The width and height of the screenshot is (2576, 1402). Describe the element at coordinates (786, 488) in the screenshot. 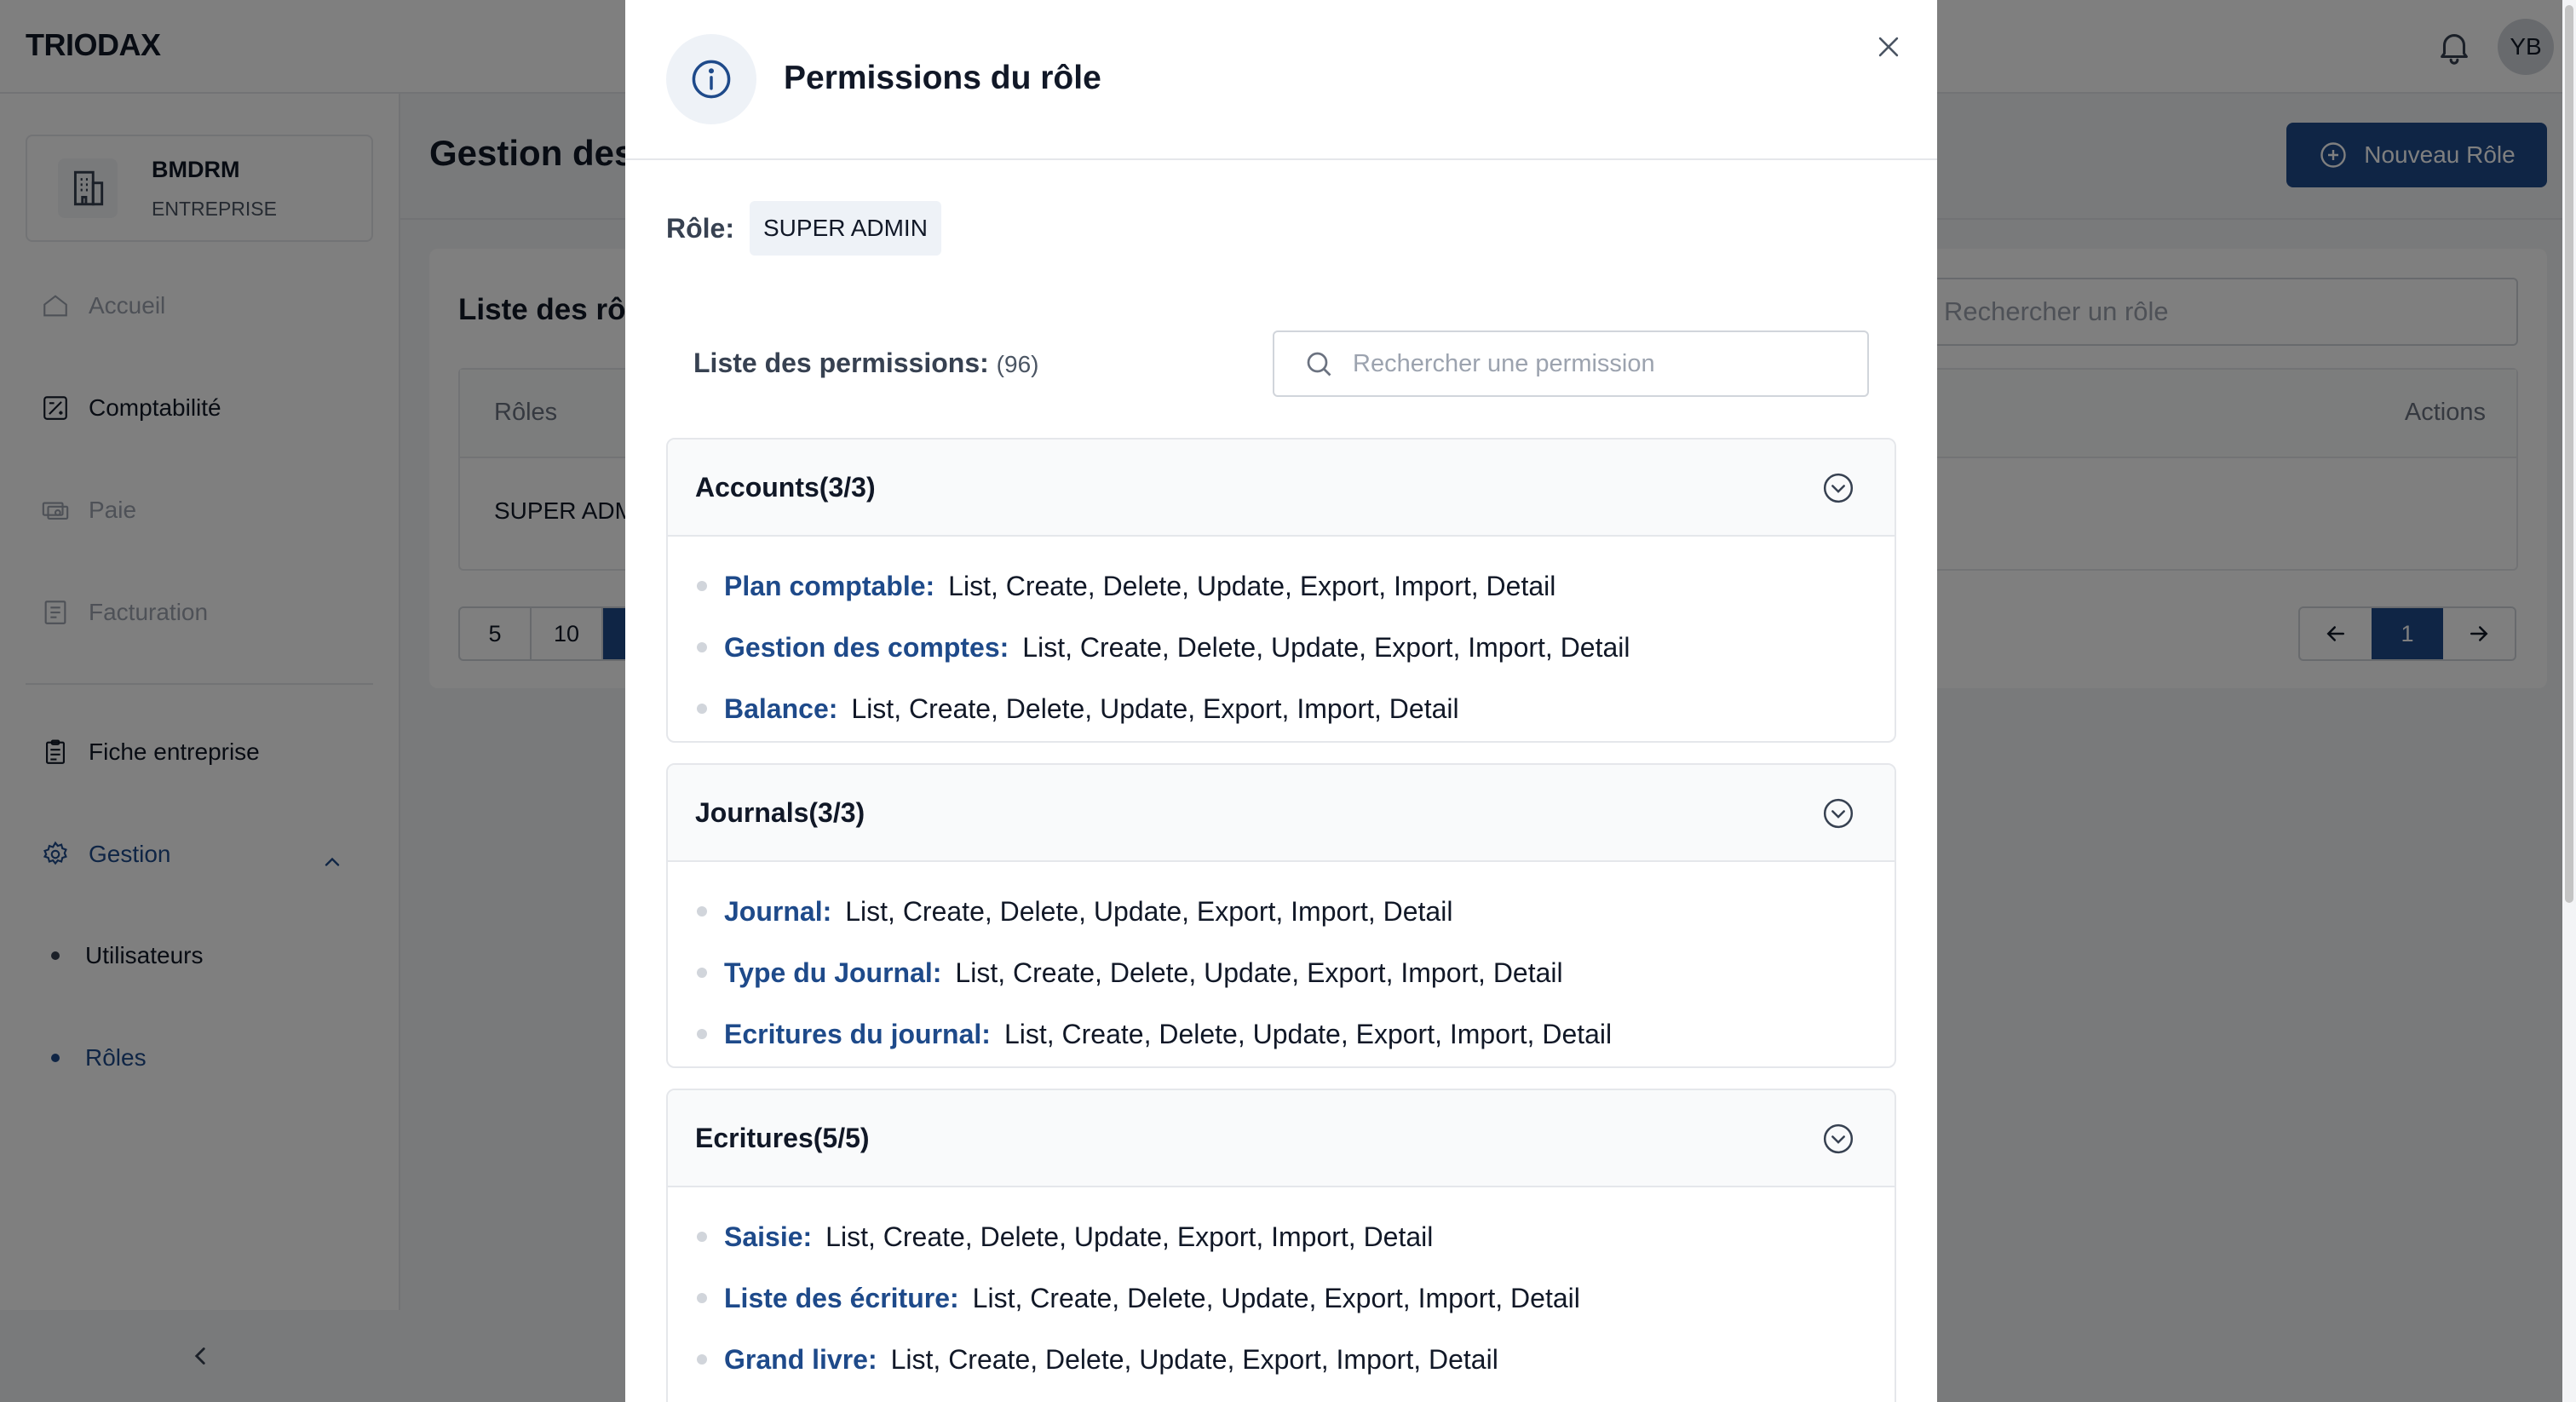

I see `section-title: Accounts(3/3)` at that location.